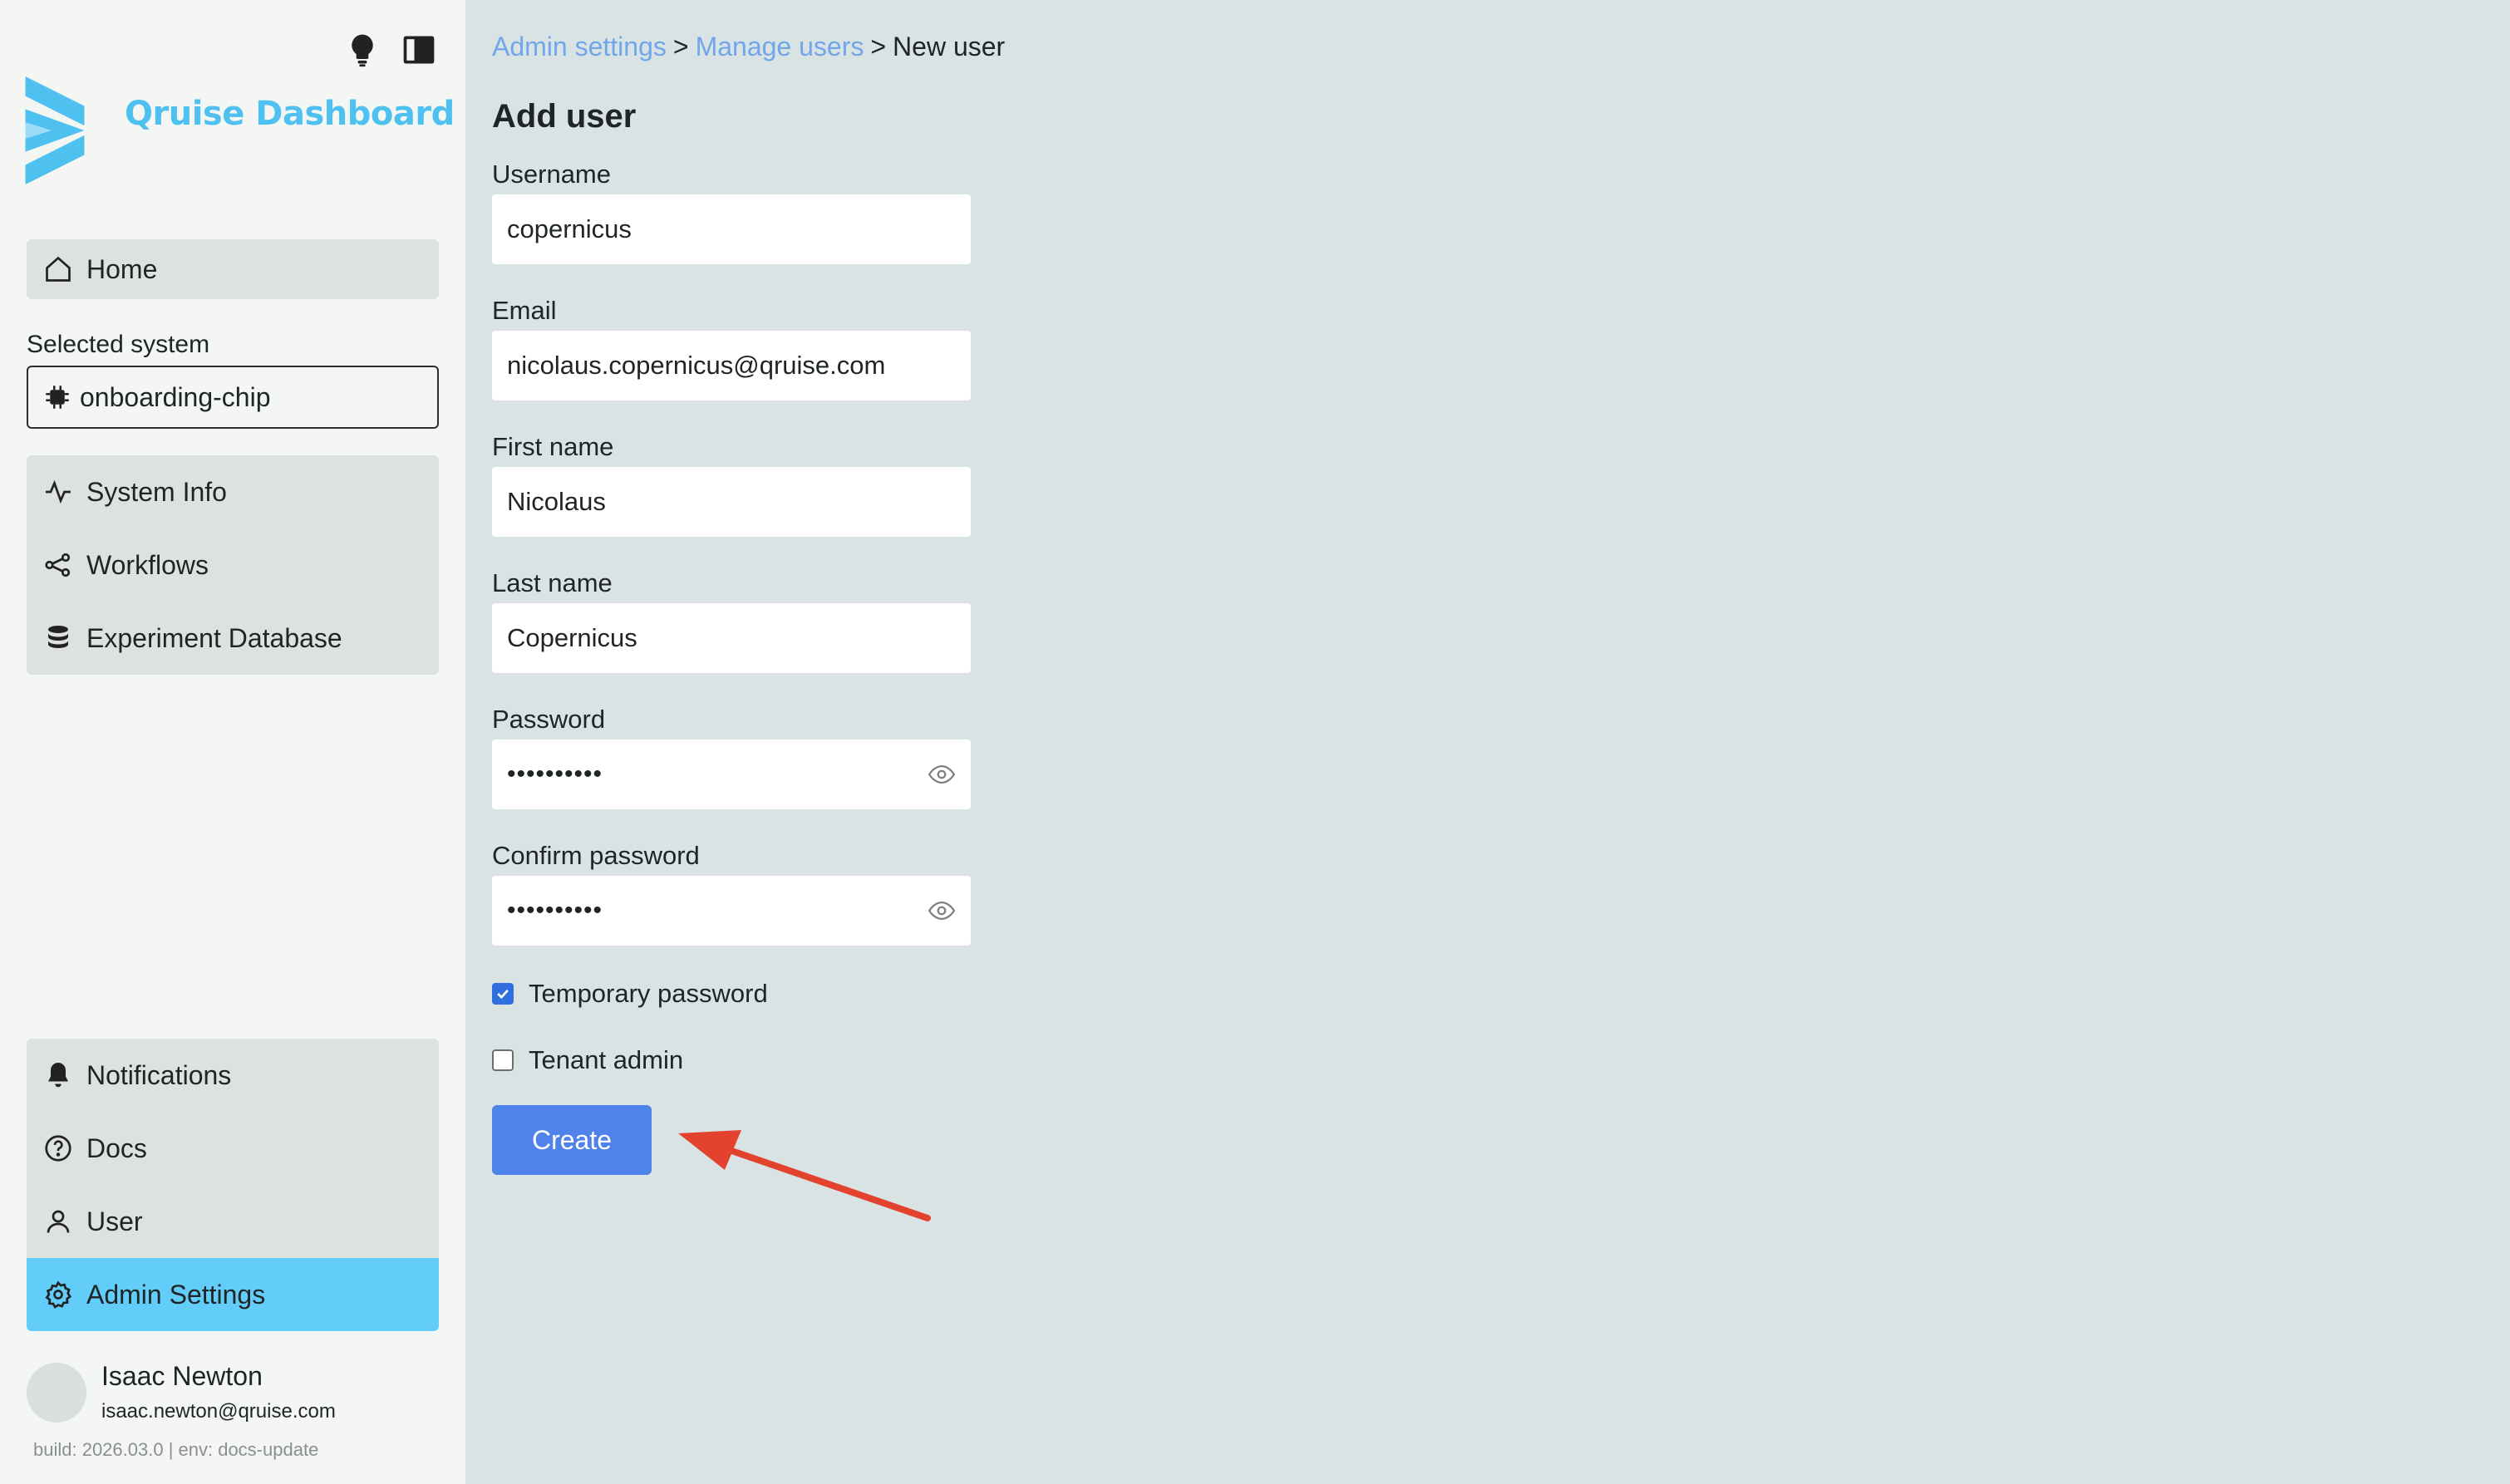 The width and height of the screenshot is (2510, 1484). I want to click on qruise-logo-icon, so click(55, 130).